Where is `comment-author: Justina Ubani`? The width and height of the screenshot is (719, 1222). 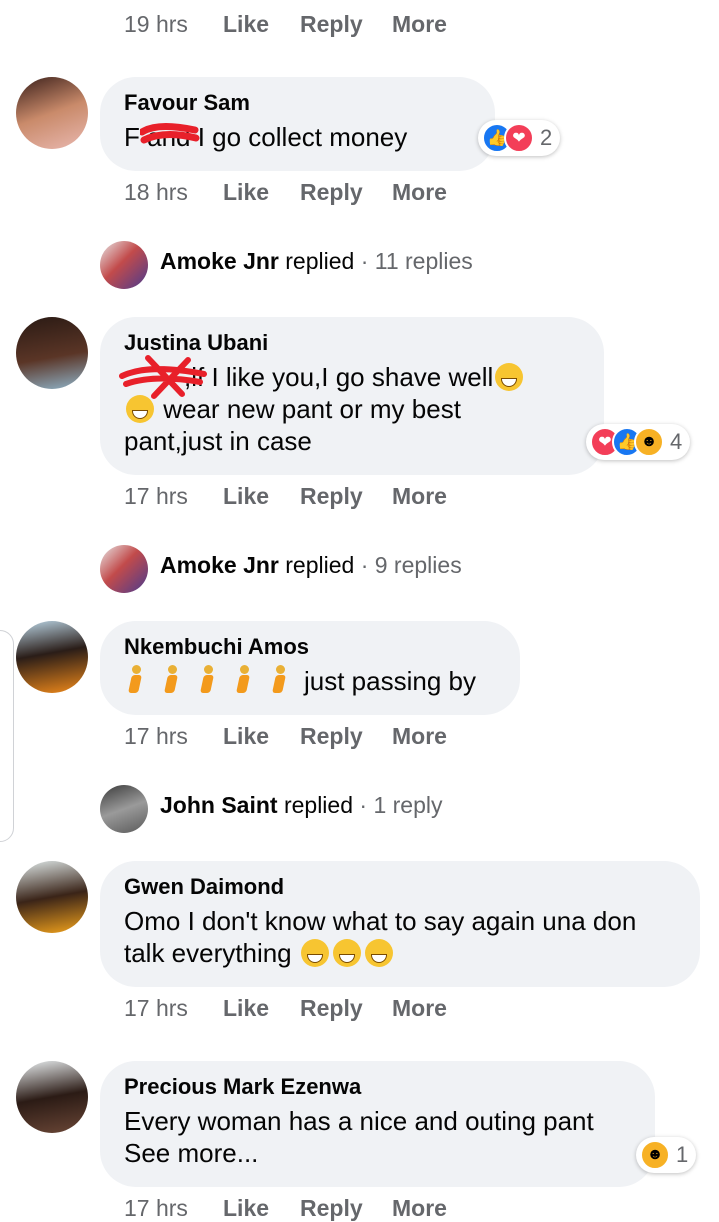
comment-author: Justina Ubani is located at coordinates (352, 343).